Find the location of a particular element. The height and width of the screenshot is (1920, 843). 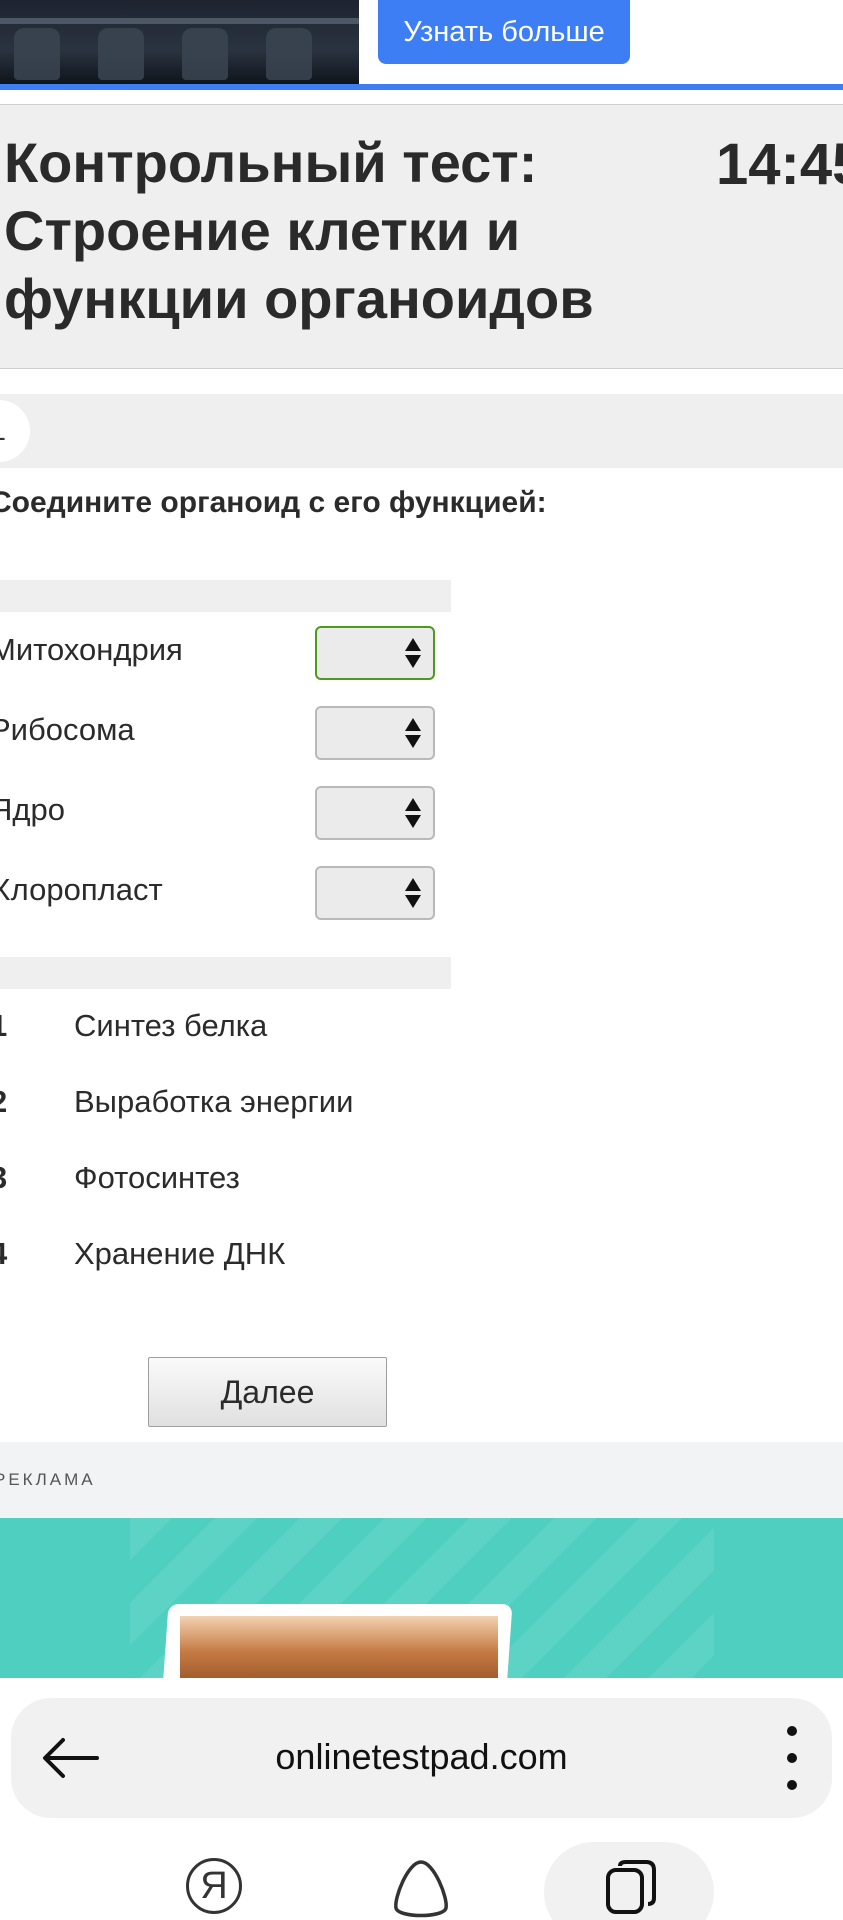

answer-item: 4 Хранение ДНК is located at coordinates (250, 1258).